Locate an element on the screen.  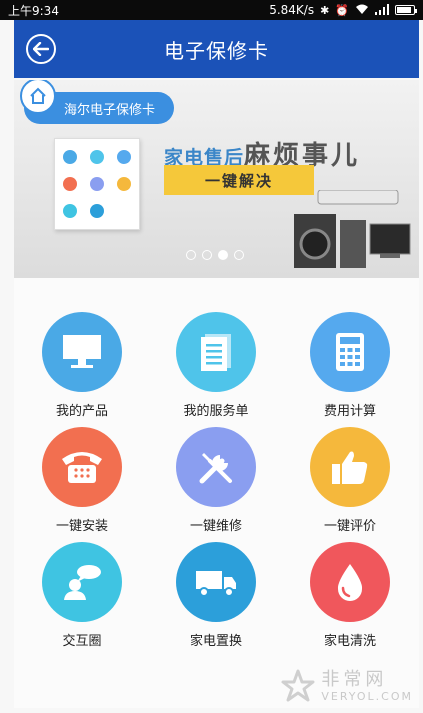
feature-cost-calc: 费用计算 is located at coordinates (350, 369).